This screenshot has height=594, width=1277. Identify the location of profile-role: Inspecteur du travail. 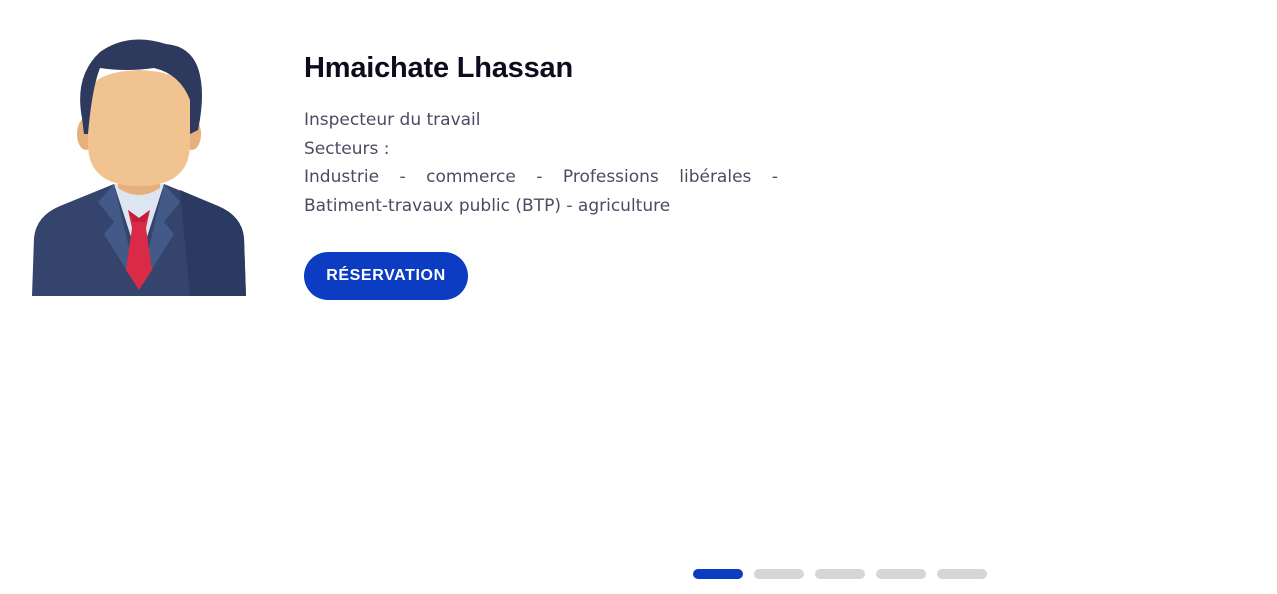
(392, 120).